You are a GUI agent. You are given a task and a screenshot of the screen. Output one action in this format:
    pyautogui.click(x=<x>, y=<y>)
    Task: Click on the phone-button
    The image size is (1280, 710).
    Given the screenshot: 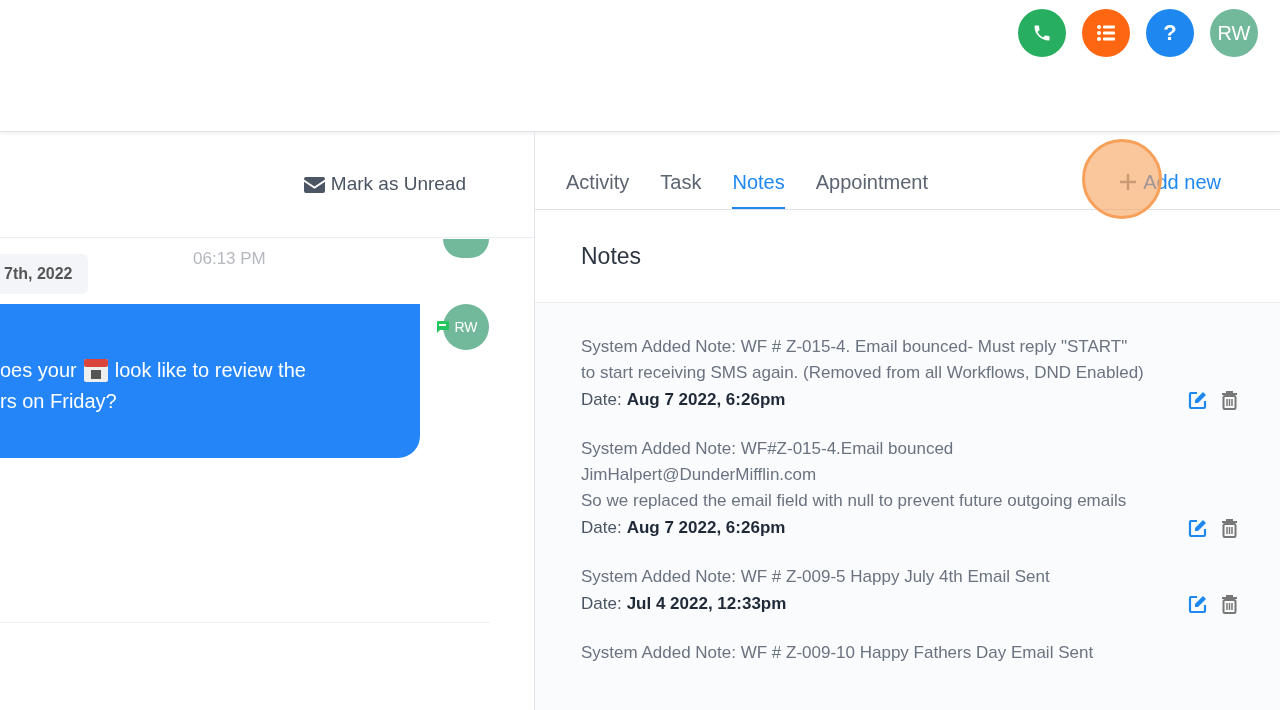 What is the action you would take?
    pyautogui.click(x=1042, y=33)
    